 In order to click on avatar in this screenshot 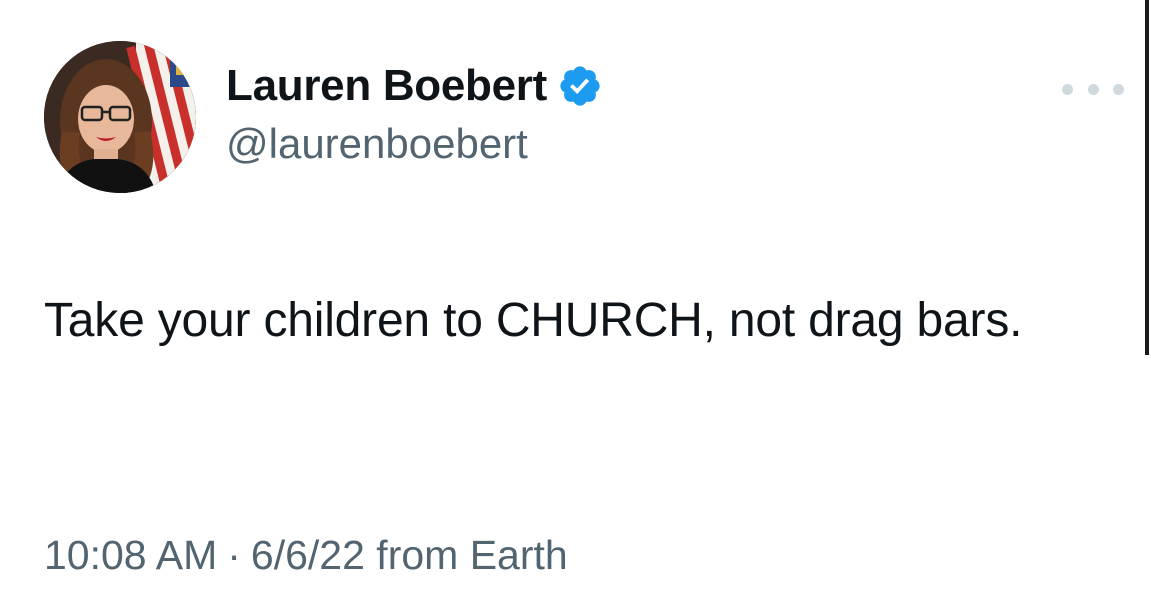, I will do `click(120, 117)`.